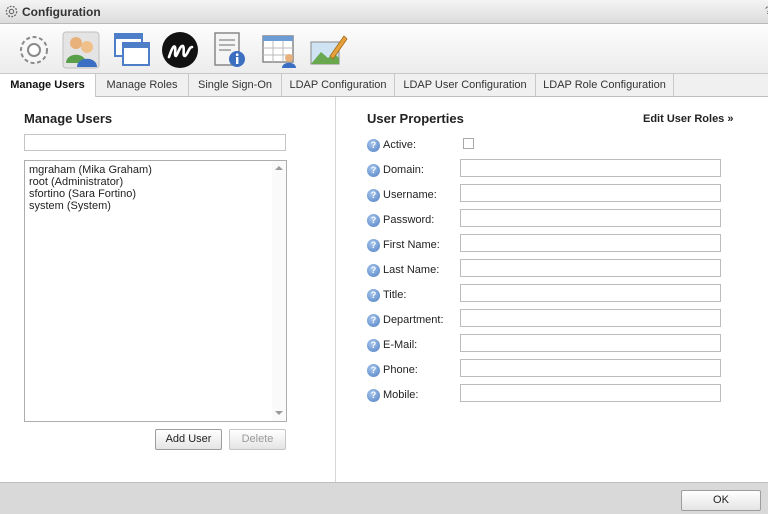  What do you see at coordinates (721, 500) in the screenshot?
I see `ok-button: OK` at bounding box center [721, 500].